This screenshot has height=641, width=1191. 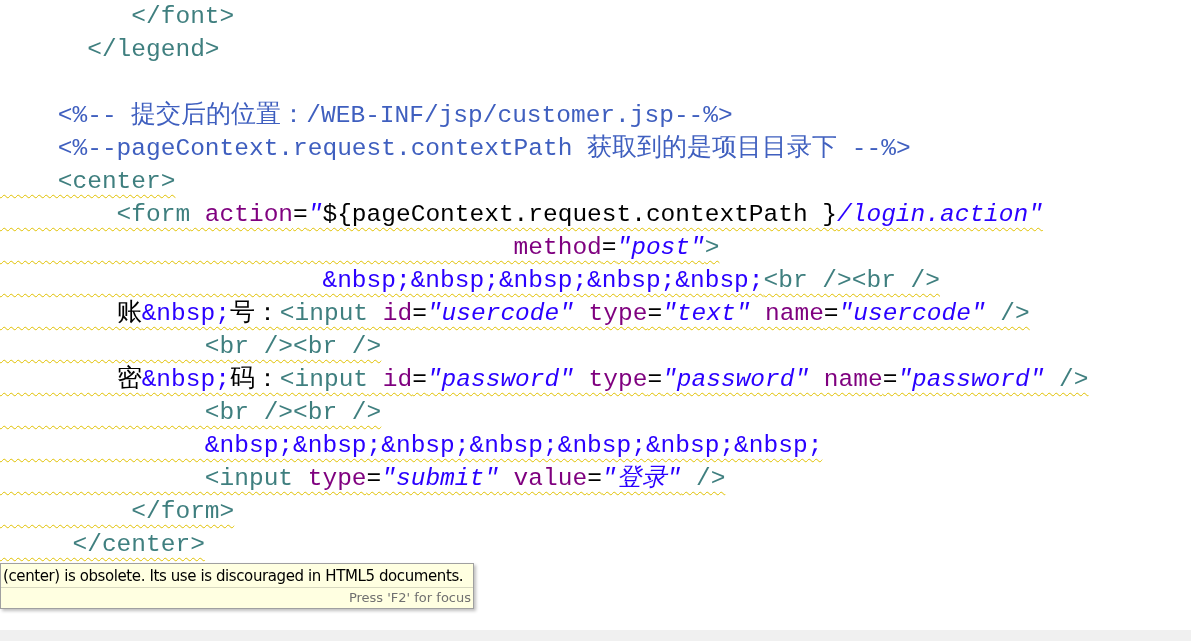 I want to click on attribute-value: "post", so click(x=660, y=247).